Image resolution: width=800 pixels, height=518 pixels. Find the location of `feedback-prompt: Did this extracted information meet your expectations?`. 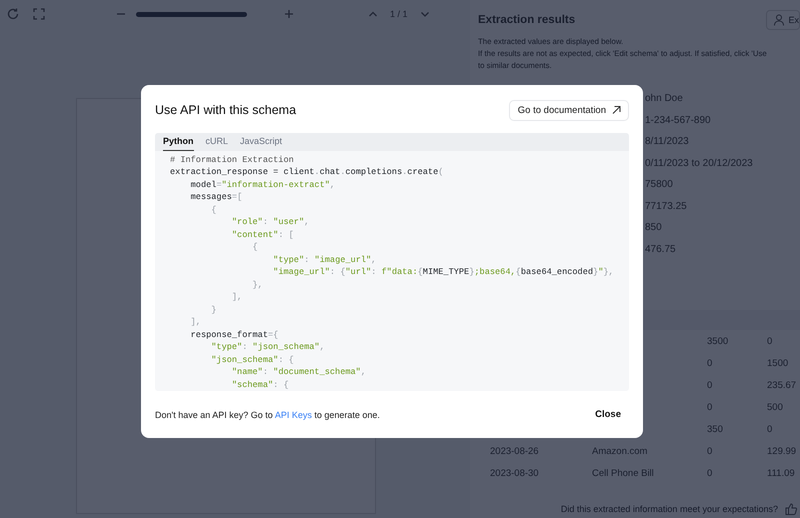

feedback-prompt: Did this extracted information meet your expectations? is located at coordinates (669, 509).